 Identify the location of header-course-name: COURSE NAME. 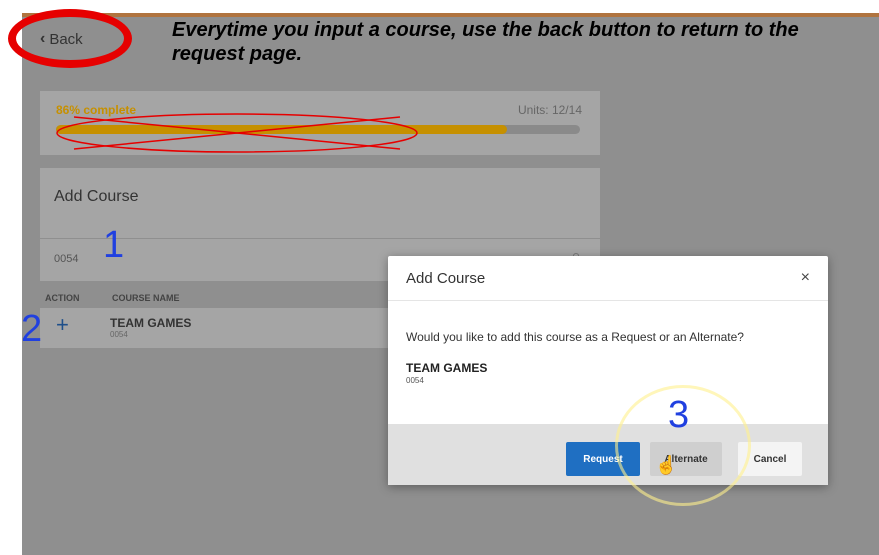
(146, 298).